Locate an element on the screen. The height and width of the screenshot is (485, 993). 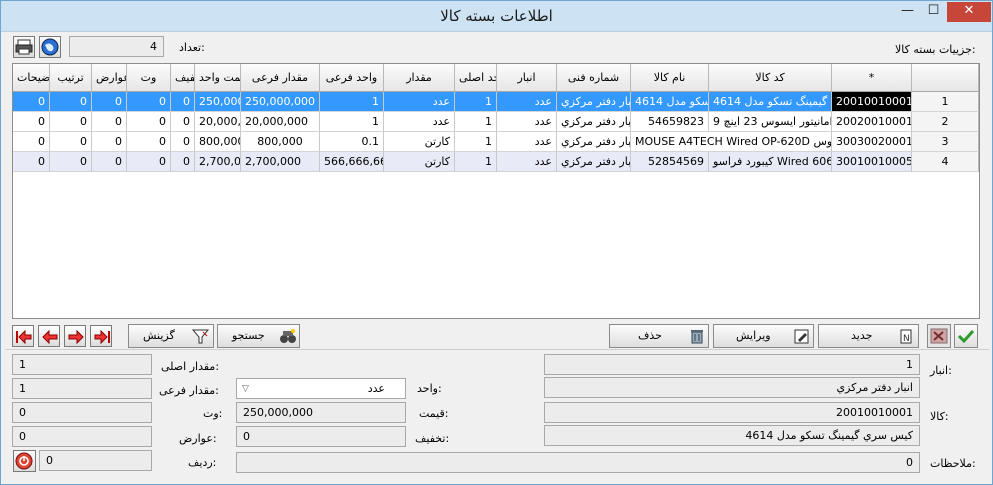
printer-icon is located at coordinates (24, 47).